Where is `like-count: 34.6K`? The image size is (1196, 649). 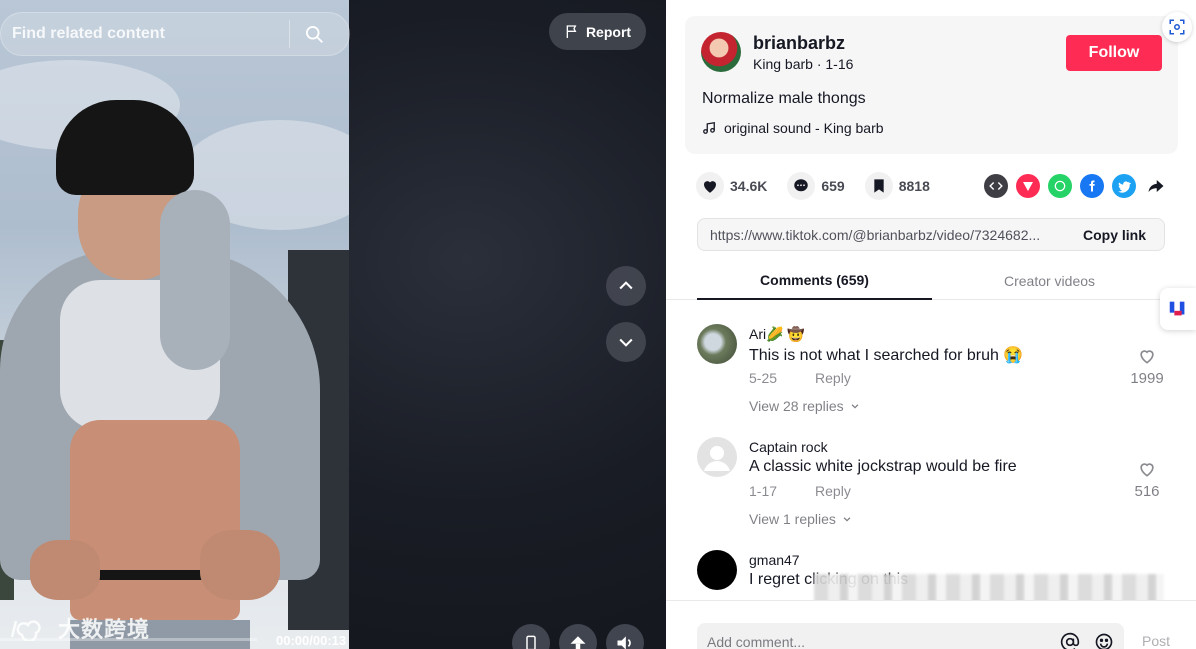 like-count: 34.6K is located at coordinates (749, 186).